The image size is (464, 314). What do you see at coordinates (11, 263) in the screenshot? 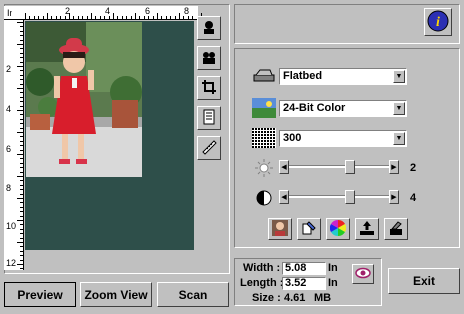
I see `ruler-label: 12` at bounding box center [11, 263].